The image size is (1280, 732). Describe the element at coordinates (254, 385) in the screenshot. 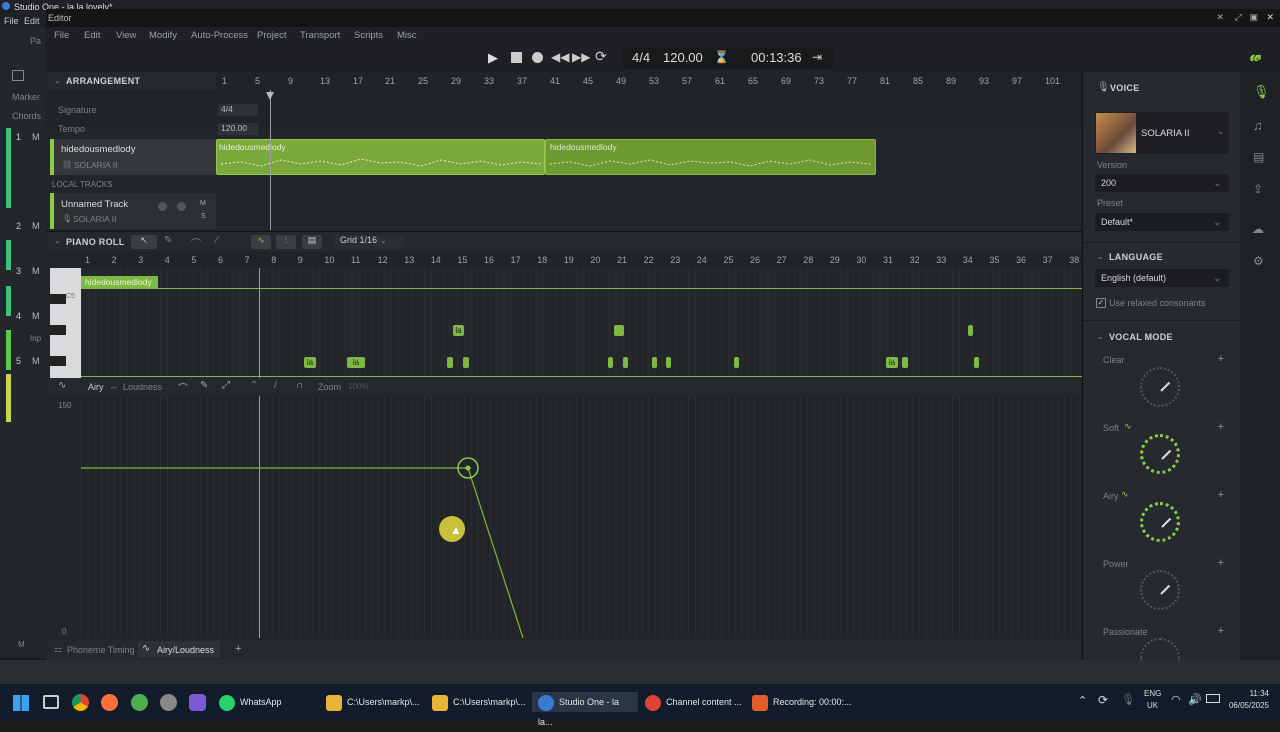

I see `ramp-icon: ⌃` at that location.